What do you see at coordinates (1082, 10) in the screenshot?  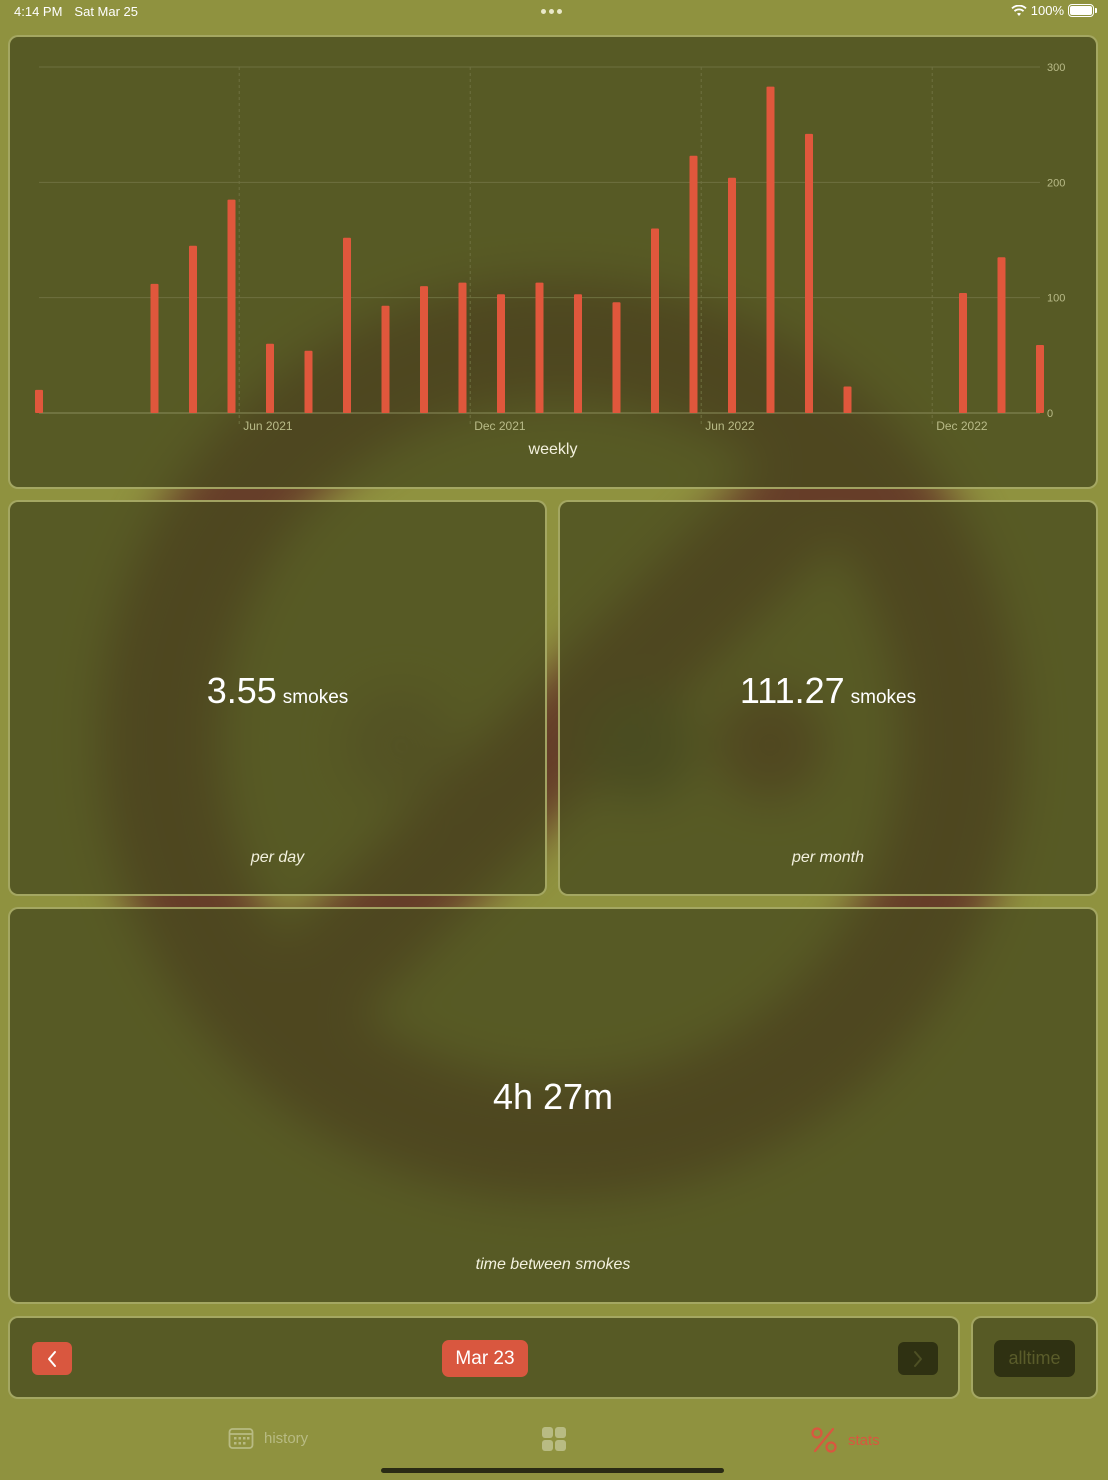 I see `battery-icon` at bounding box center [1082, 10].